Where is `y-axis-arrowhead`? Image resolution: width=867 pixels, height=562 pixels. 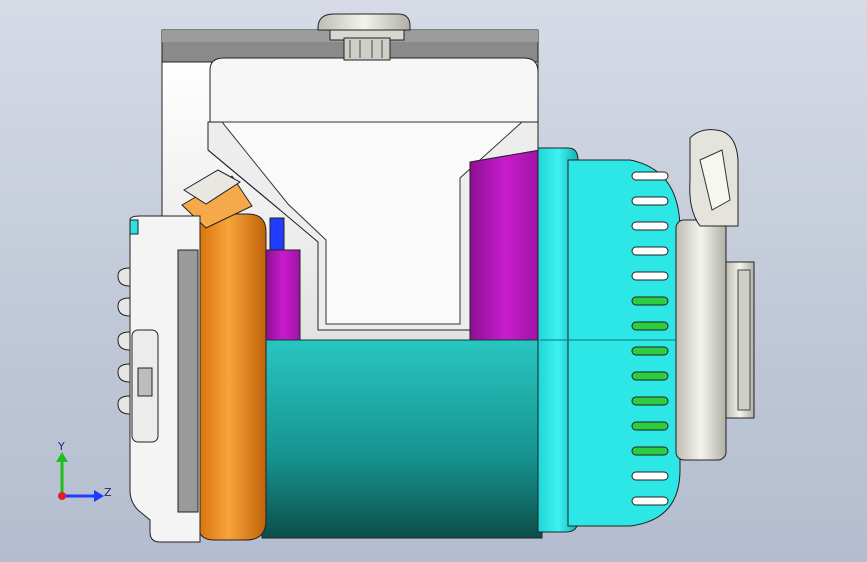 y-axis-arrowhead is located at coordinates (62, 457).